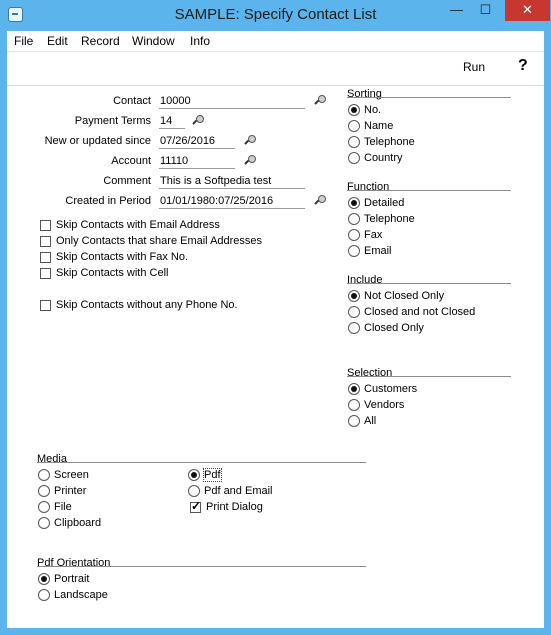  Describe the element at coordinates (275, 41) in the screenshot. I see `menu-bar: File Edit Record Window Info` at that location.